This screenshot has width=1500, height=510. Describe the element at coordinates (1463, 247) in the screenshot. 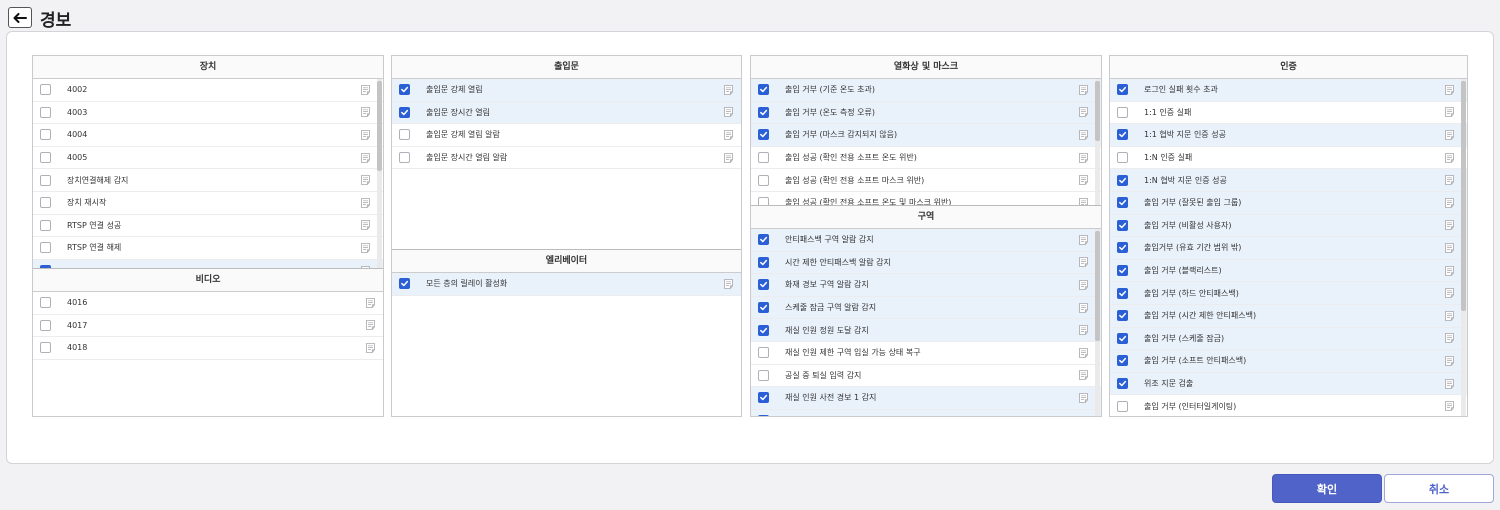

I see `auth-scrollbar` at that location.